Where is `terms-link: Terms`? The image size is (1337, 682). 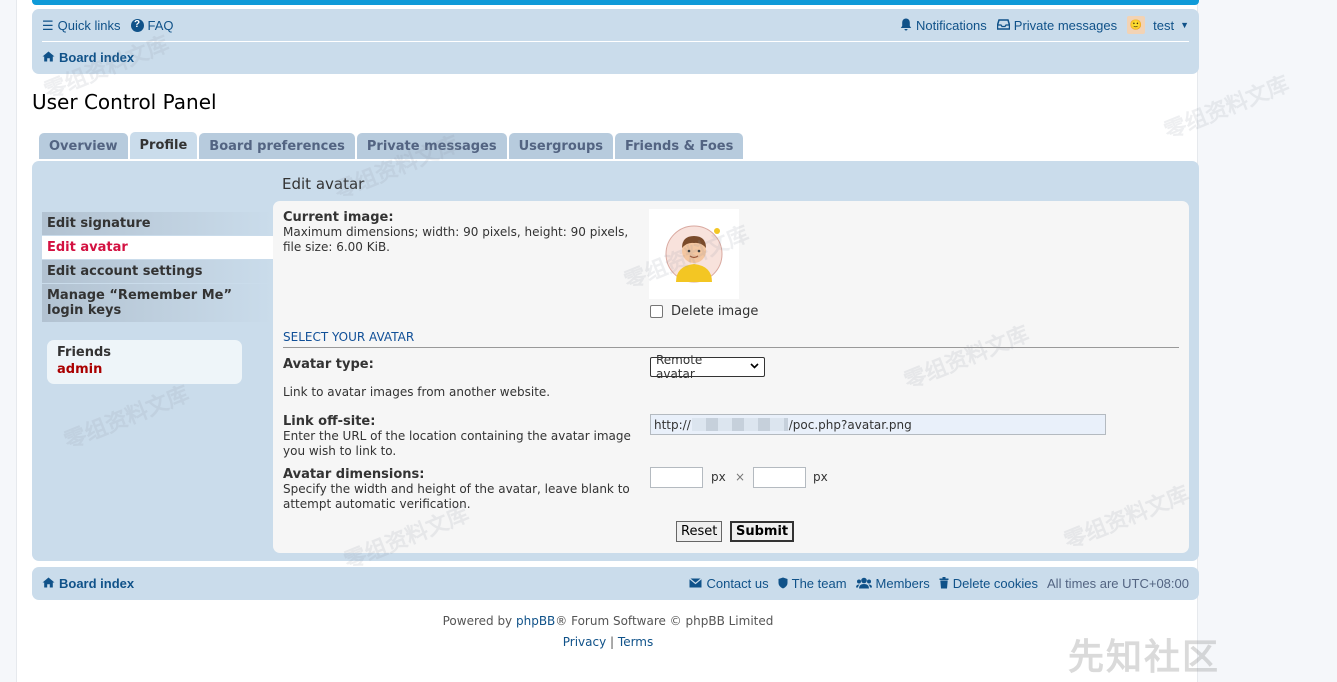 terms-link: Terms is located at coordinates (635, 642).